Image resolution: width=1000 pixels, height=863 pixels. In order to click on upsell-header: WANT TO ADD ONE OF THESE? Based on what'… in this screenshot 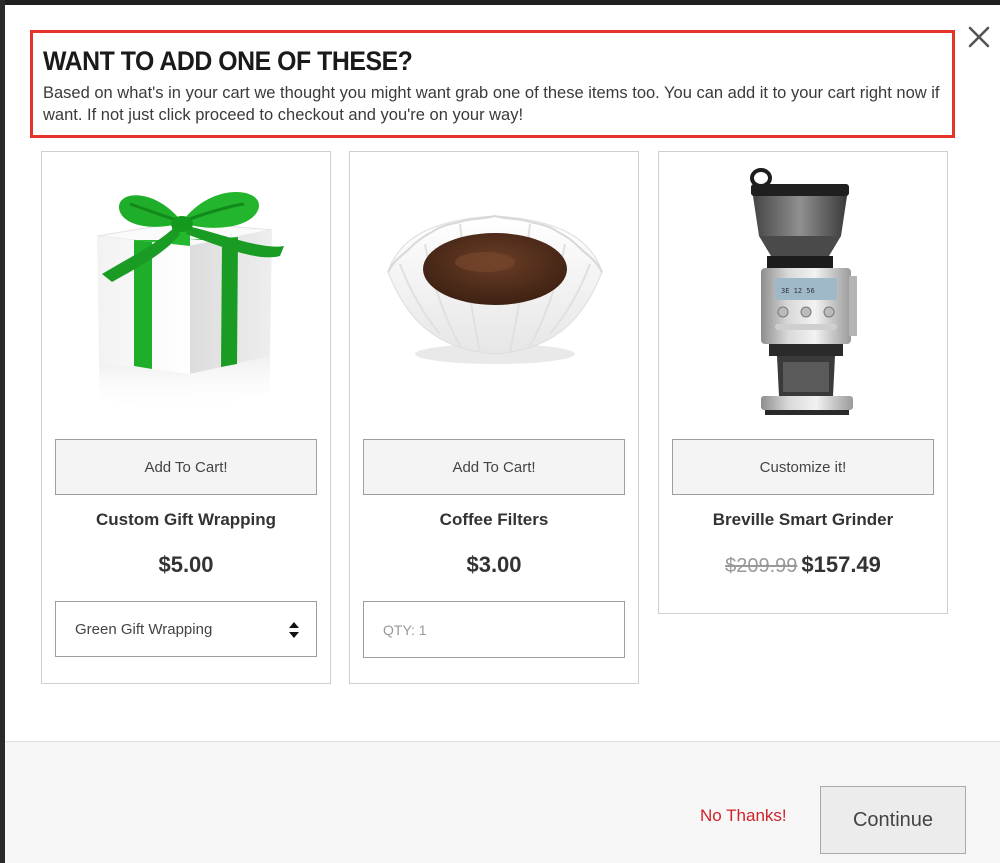, I will do `click(492, 84)`.